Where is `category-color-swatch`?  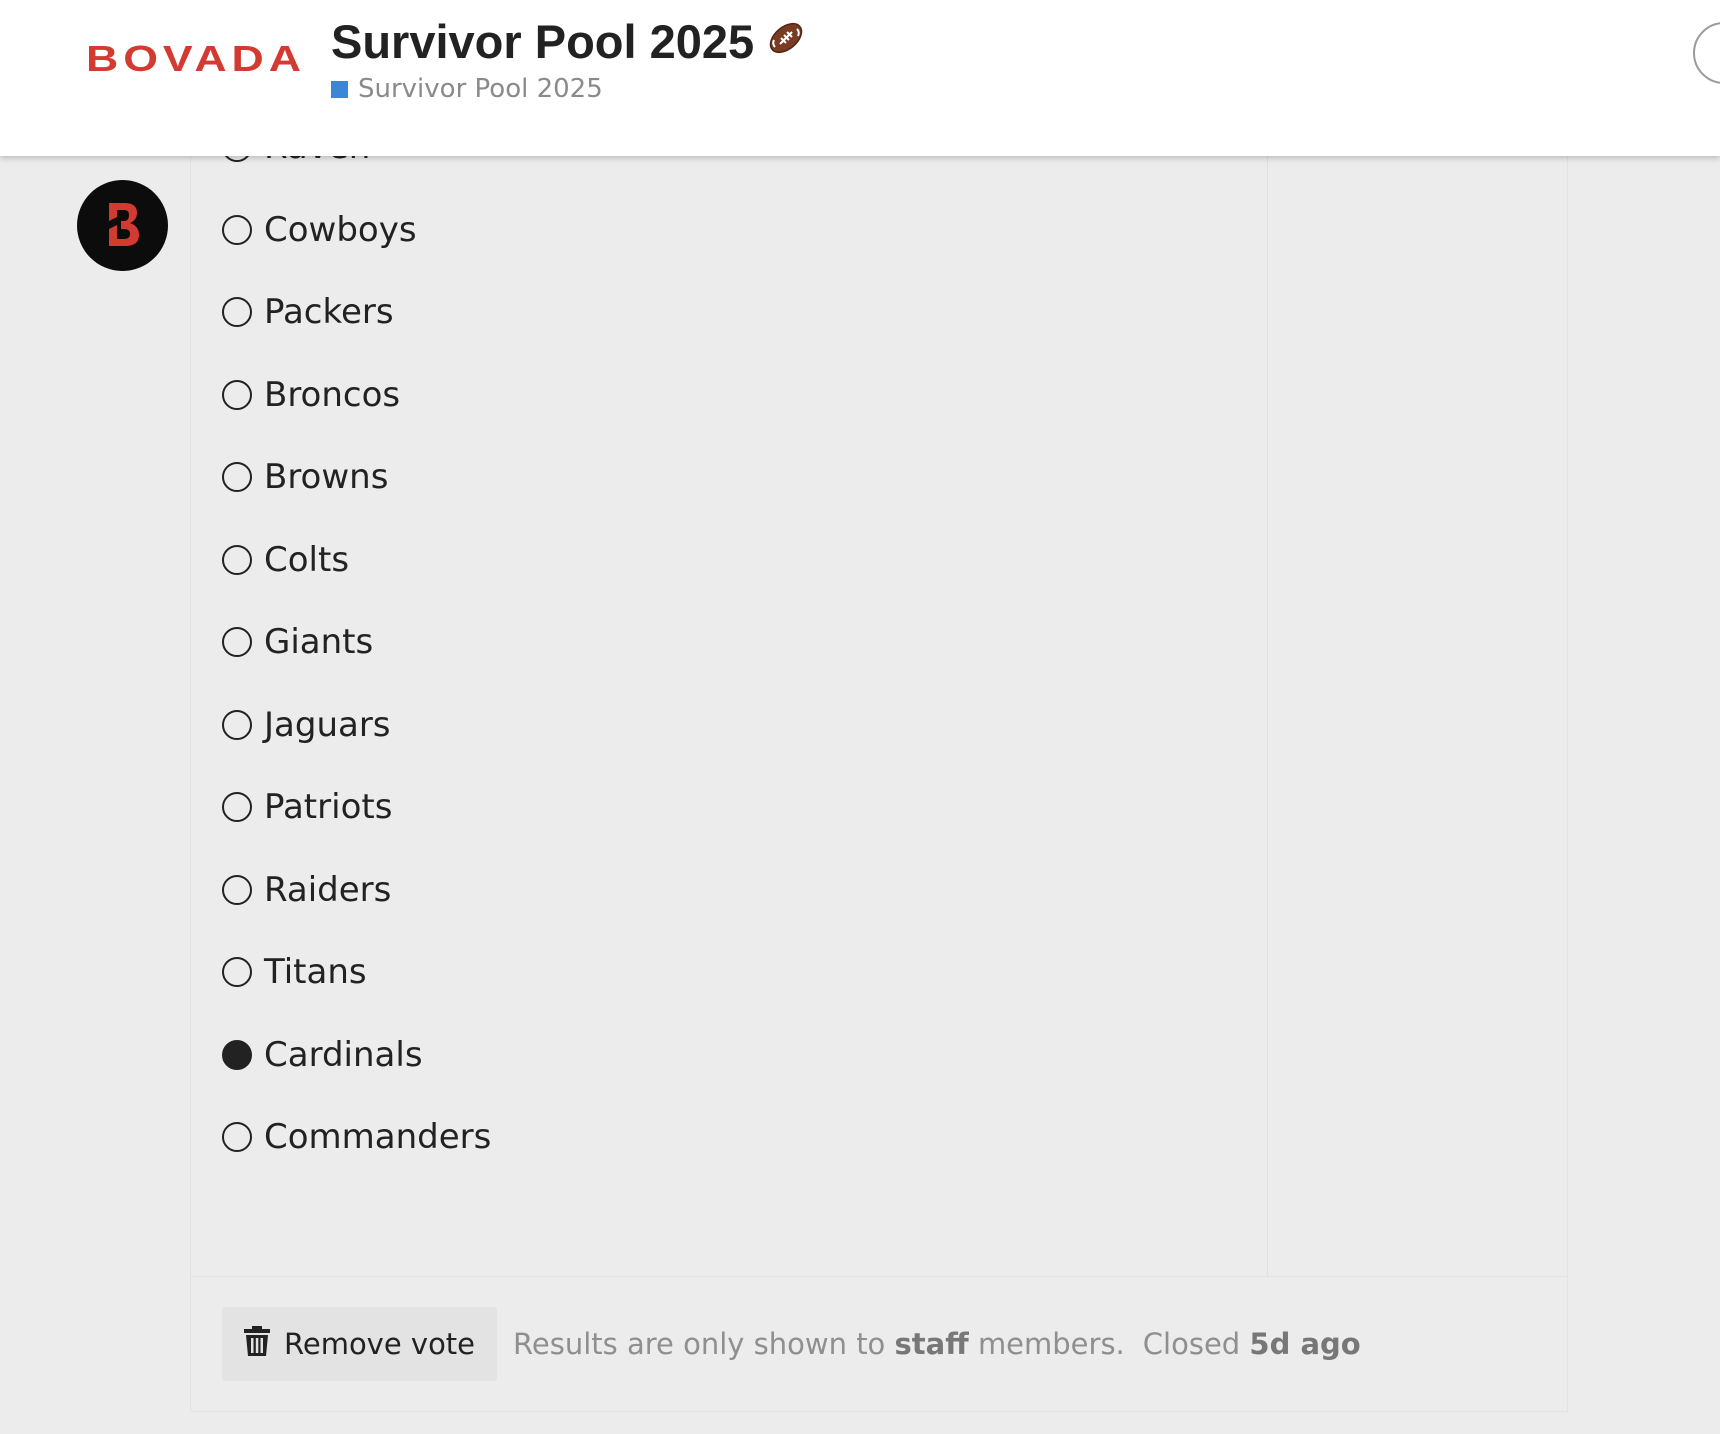
category-color-swatch is located at coordinates (339, 89).